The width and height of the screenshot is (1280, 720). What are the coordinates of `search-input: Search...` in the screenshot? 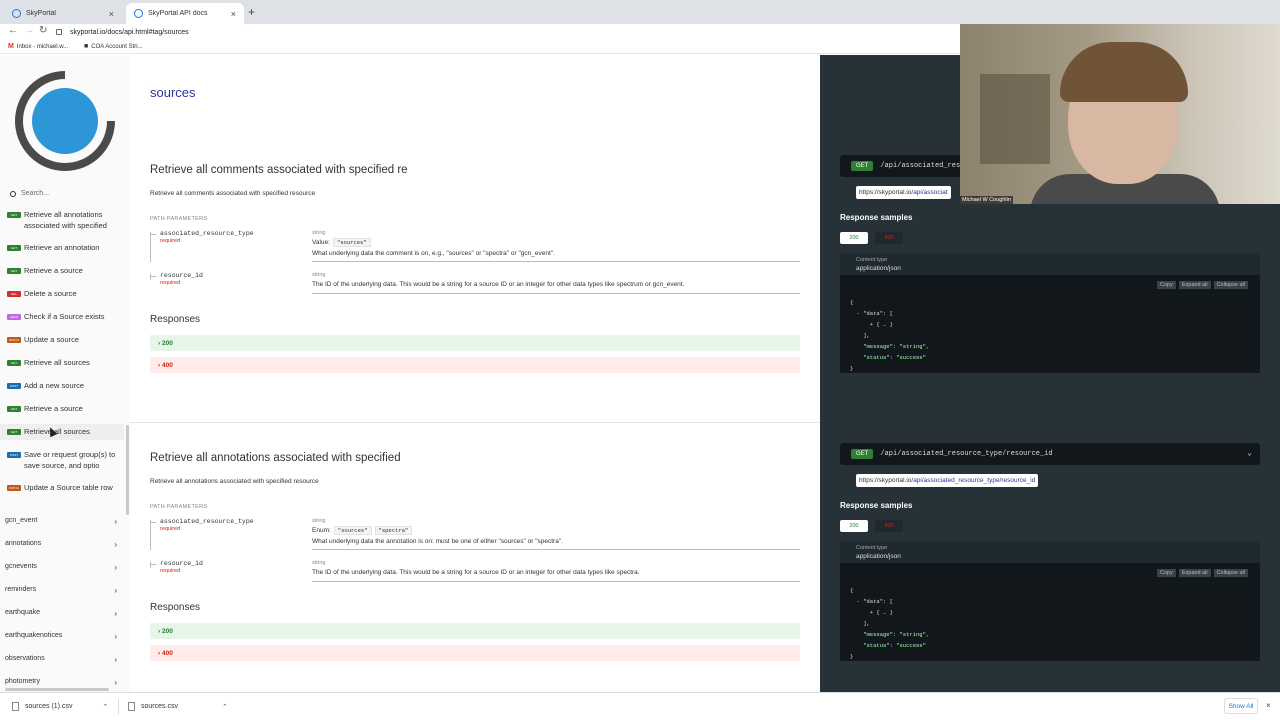 It's located at (35, 193).